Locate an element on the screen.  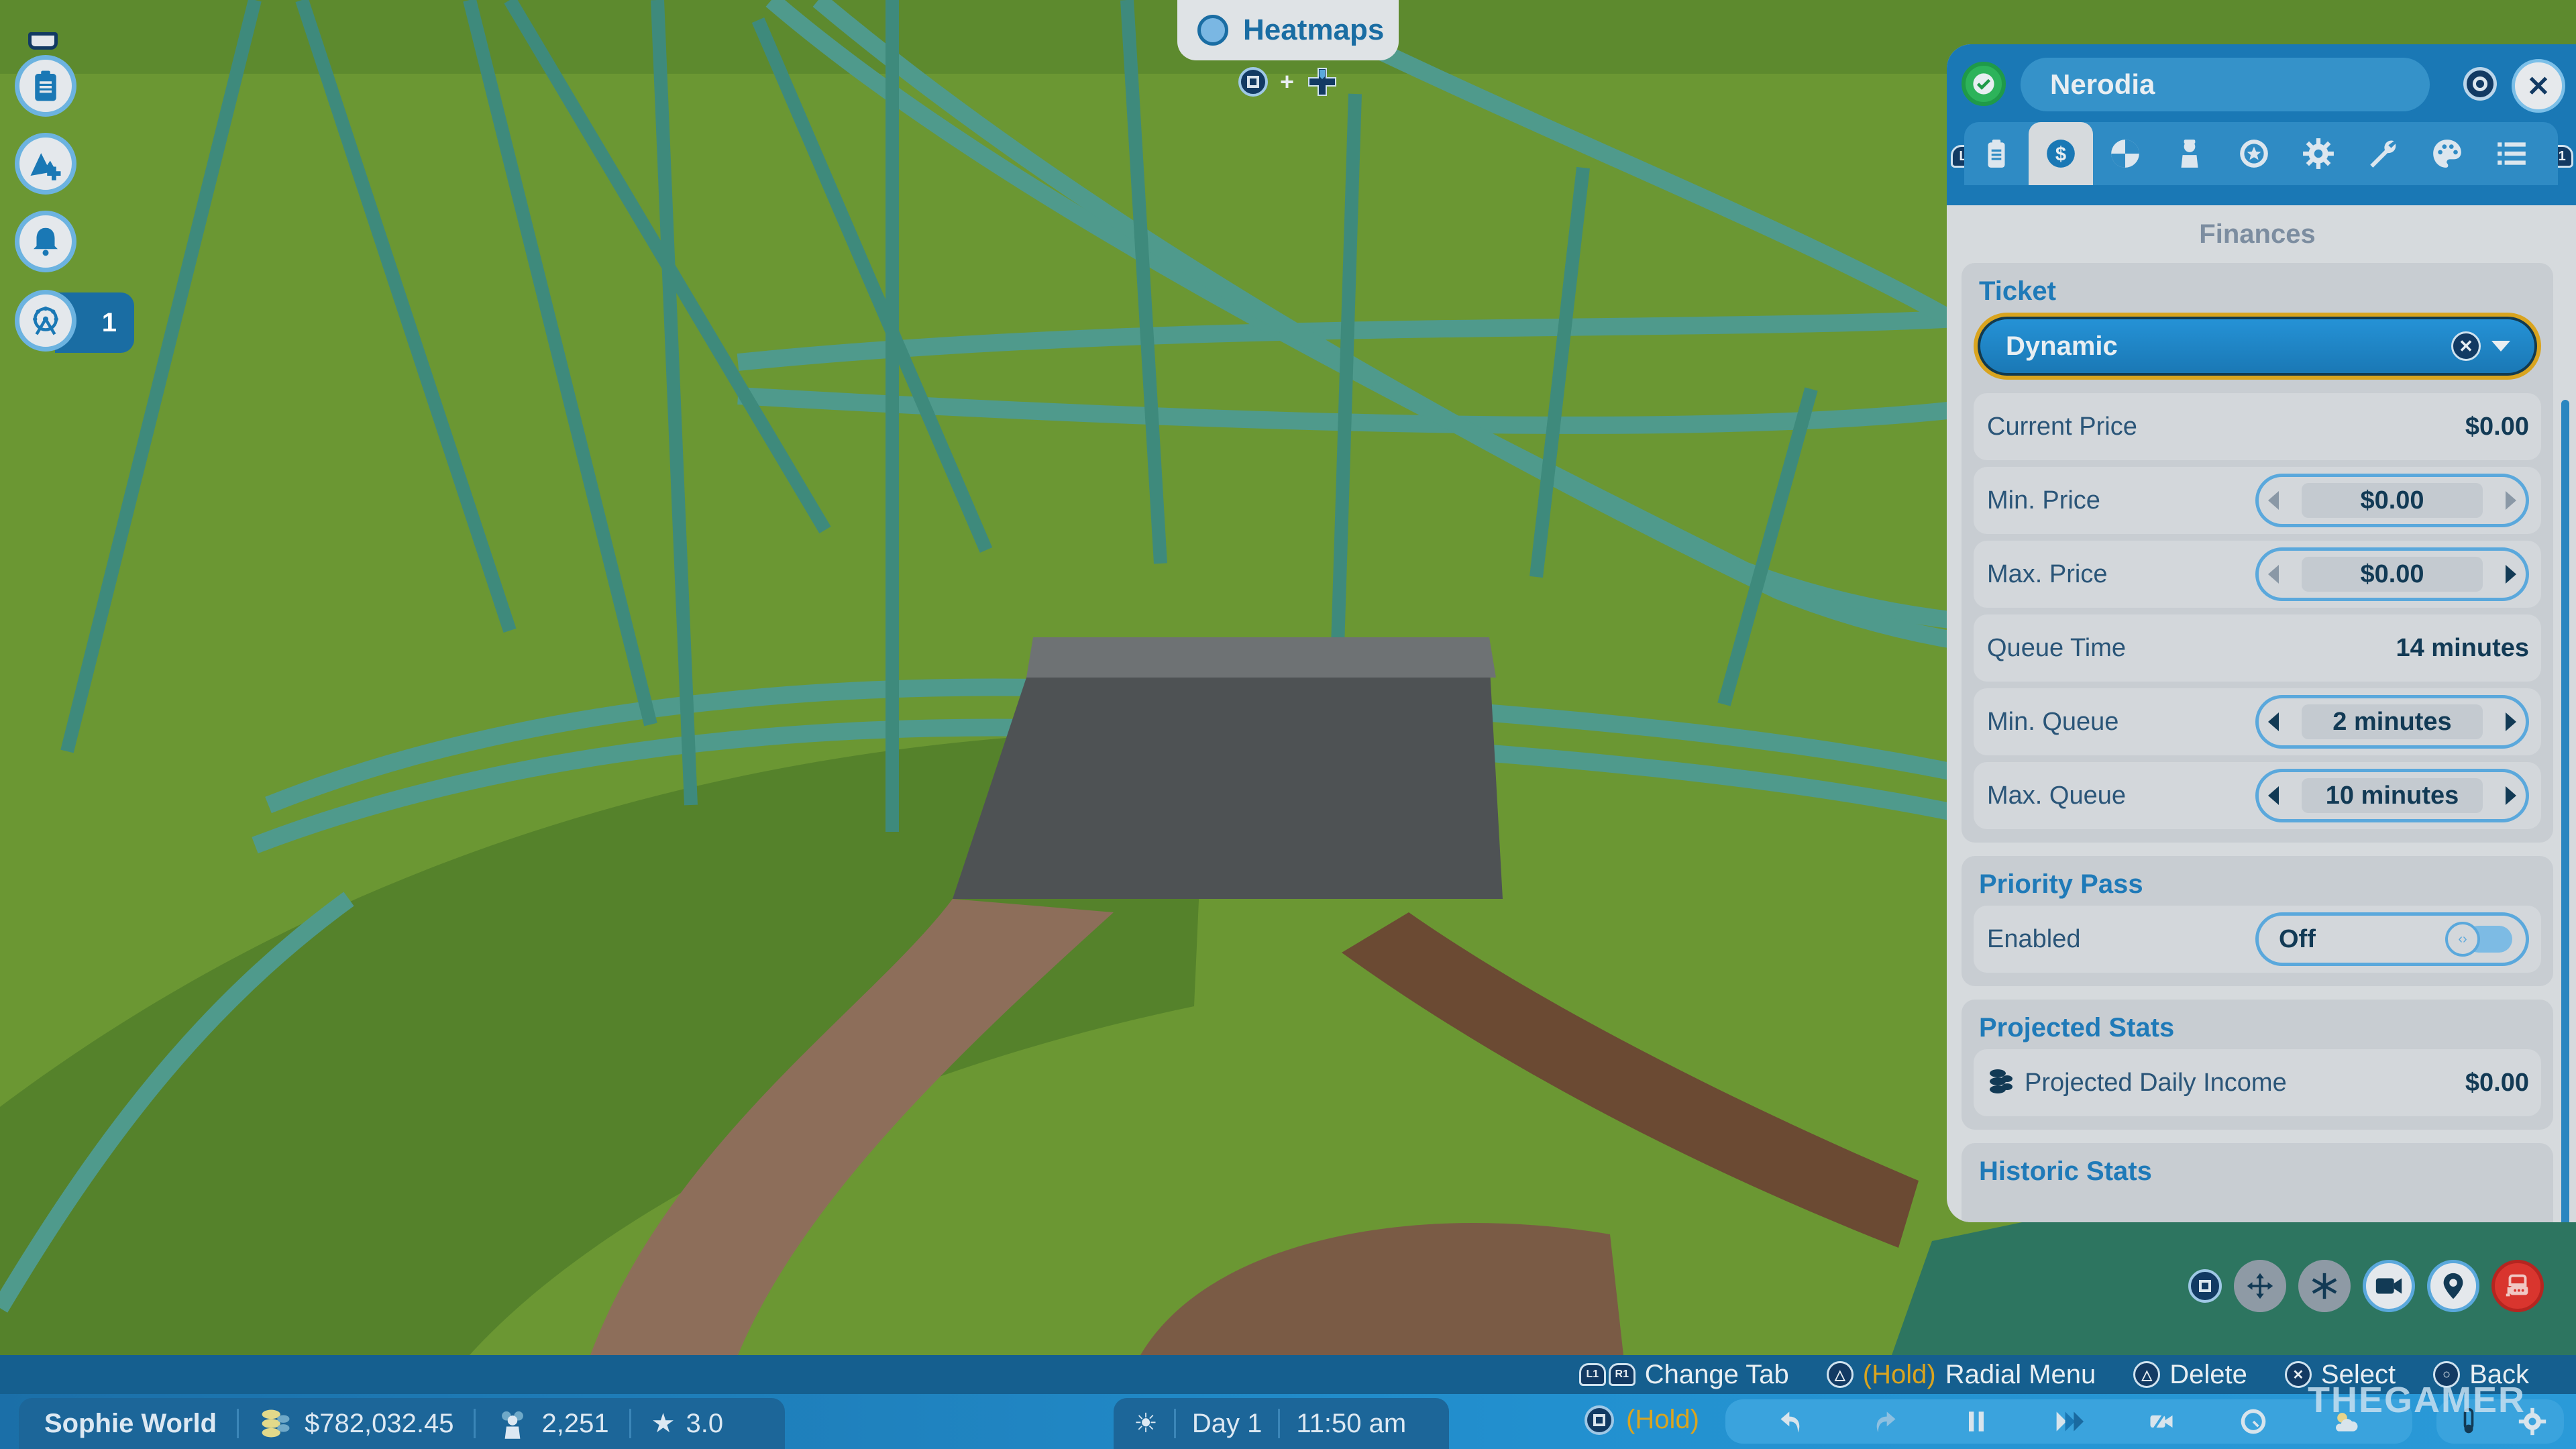
coaster-car-icon is located at coordinates (2517, 1285).